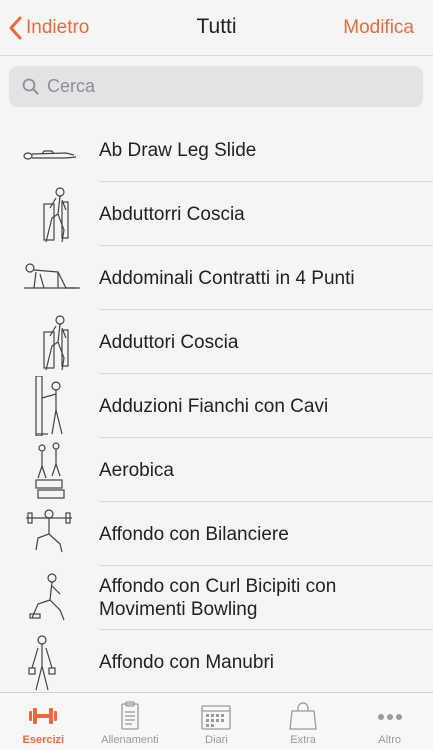 This screenshot has height=750, width=433. Describe the element at coordinates (130, 715) in the screenshot. I see `clipboard-icon` at that location.